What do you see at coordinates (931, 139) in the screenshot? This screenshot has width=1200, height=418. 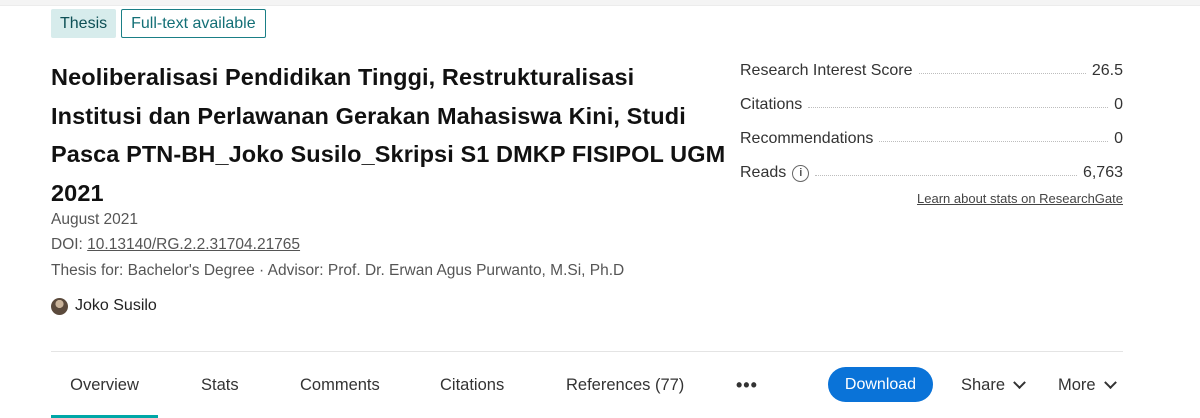 I see `stat-row-recommendations: Recommendations 0` at bounding box center [931, 139].